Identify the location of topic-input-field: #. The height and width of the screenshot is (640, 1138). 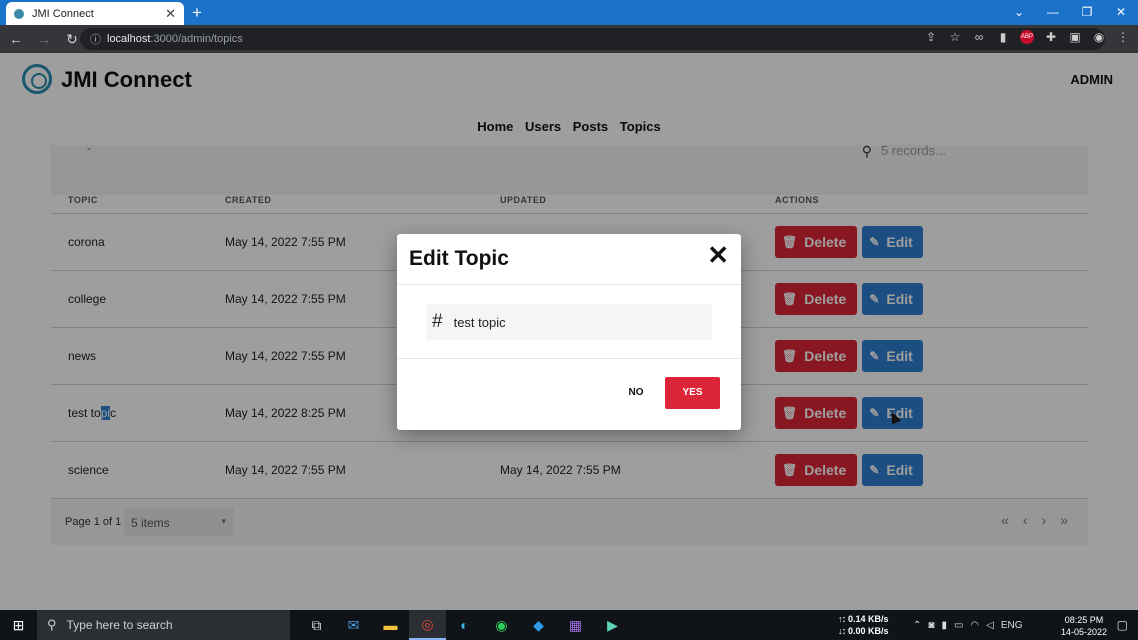
(569, 322).